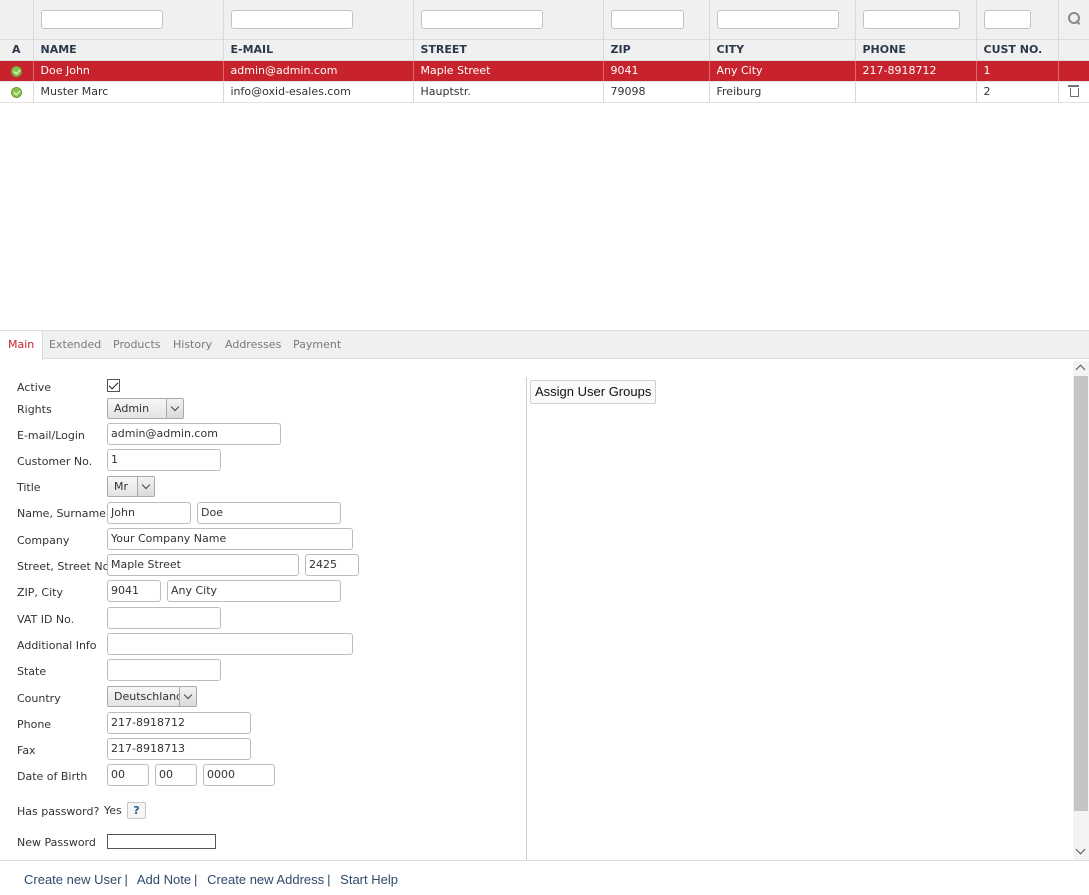 This screenshot has width=1089, height=895. Describe the element at coordinates (132, 408) in the screenshot. I see `rights-select-value: Admin` at that location.